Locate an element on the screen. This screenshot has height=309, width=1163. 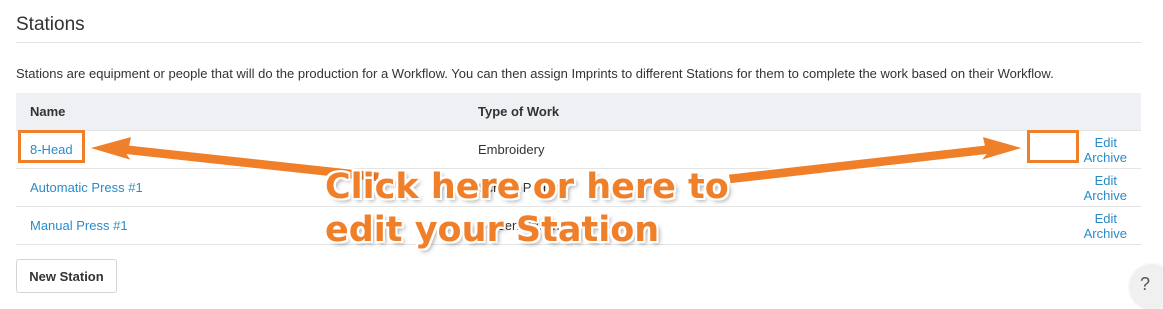
annotation-line-2: edit your Station is located at coordinates (492, 230).